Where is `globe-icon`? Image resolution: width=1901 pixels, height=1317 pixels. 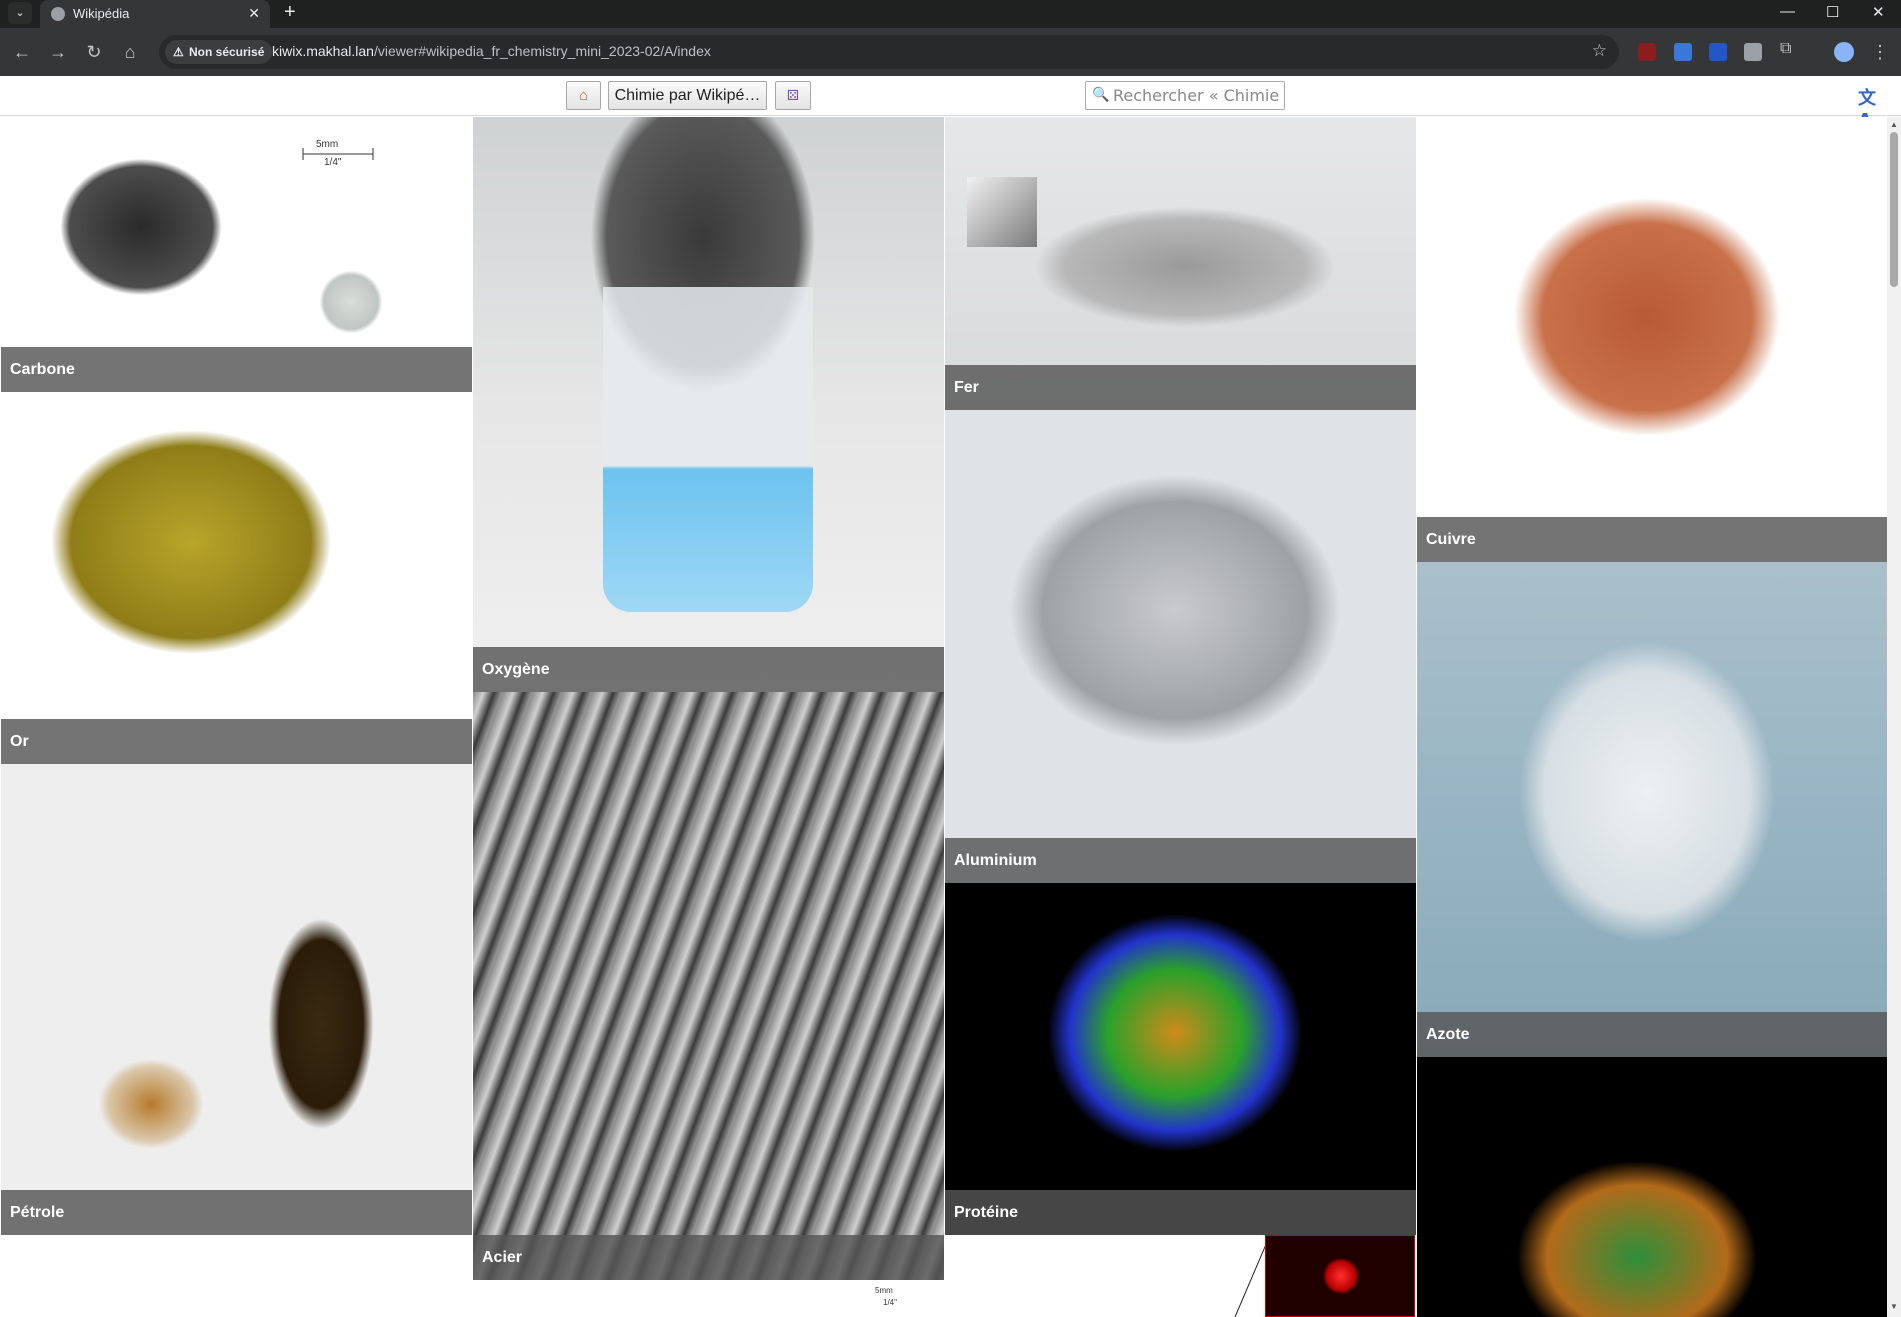 globe-icon is located at coordinates (58, 14).